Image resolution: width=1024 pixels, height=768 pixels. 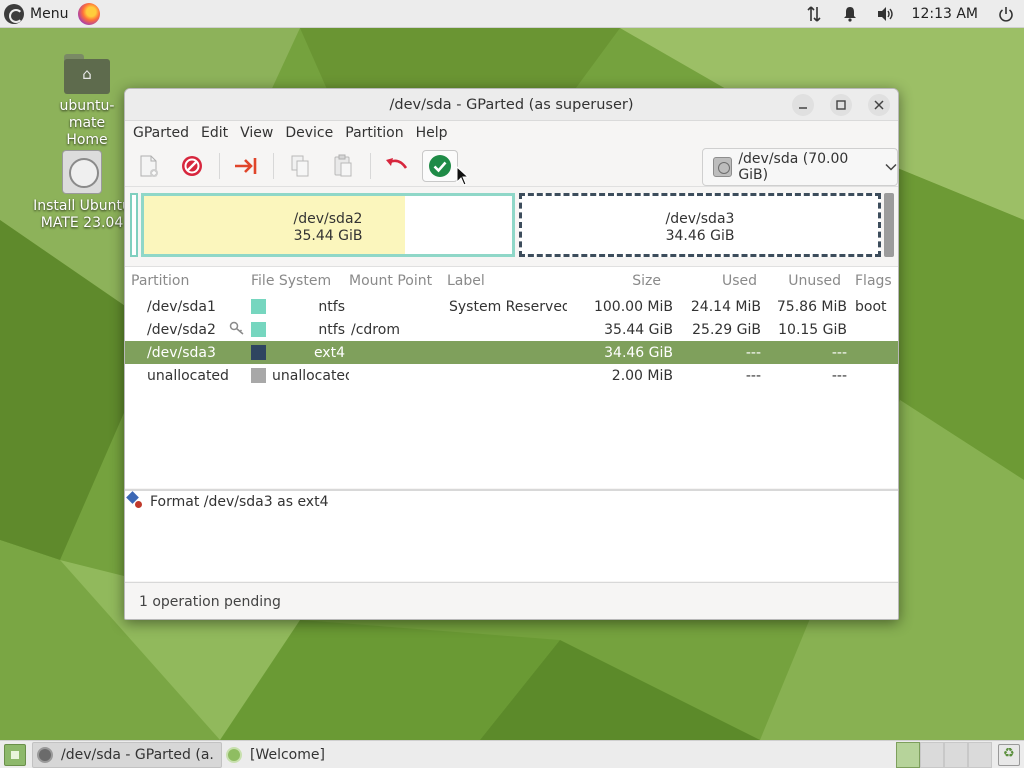 What do you see at coordinates (210, 601) in the screenshot?
I see `status-text: 1 operation pending` at bounding box center [210, 601].